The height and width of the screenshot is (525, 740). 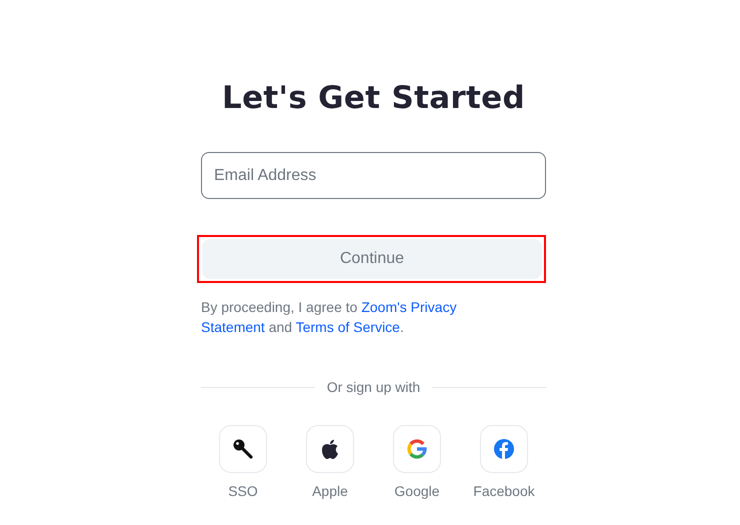 I want to click on page-title: Let's Get Started, so click(x=373, y=98).